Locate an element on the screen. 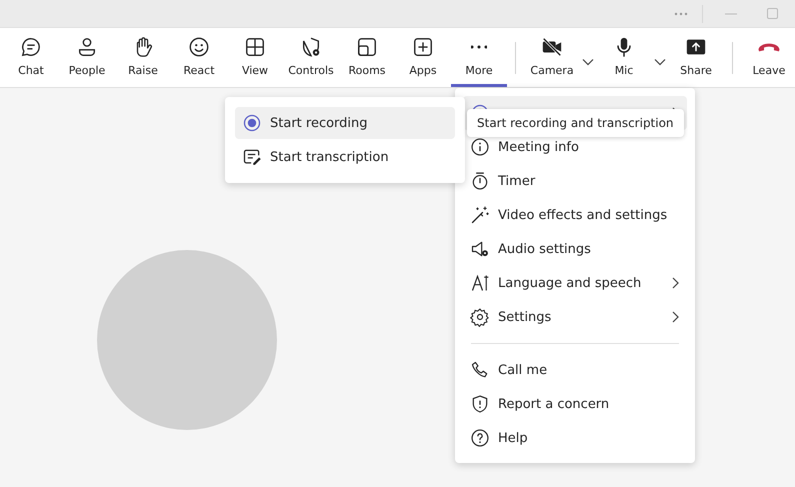 The image size is (795, 487). menu-item: Video effects and settings is located at coordinates (575, 215).